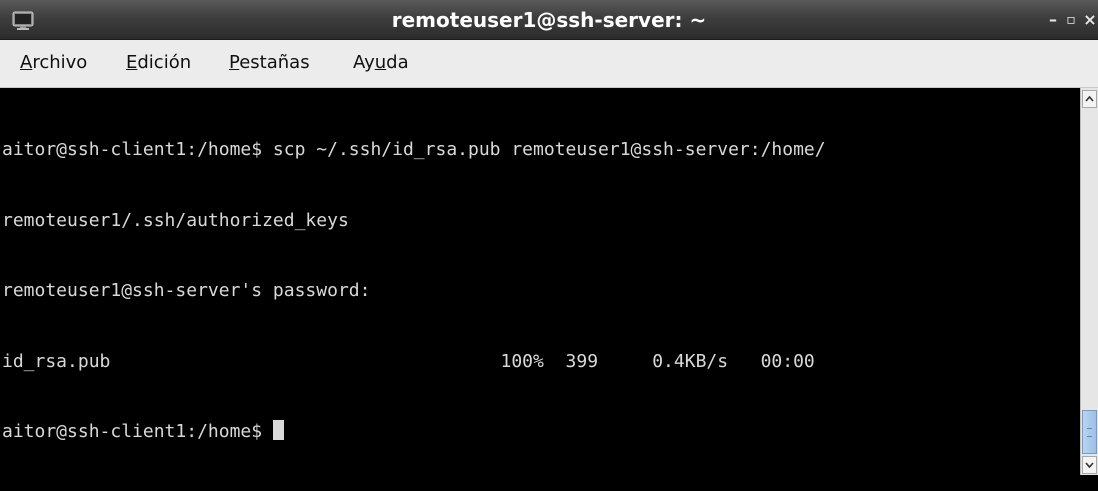 This screenshot has height=491, width=1098. I want to click on chevron-down-icon, so click(1089, 465).